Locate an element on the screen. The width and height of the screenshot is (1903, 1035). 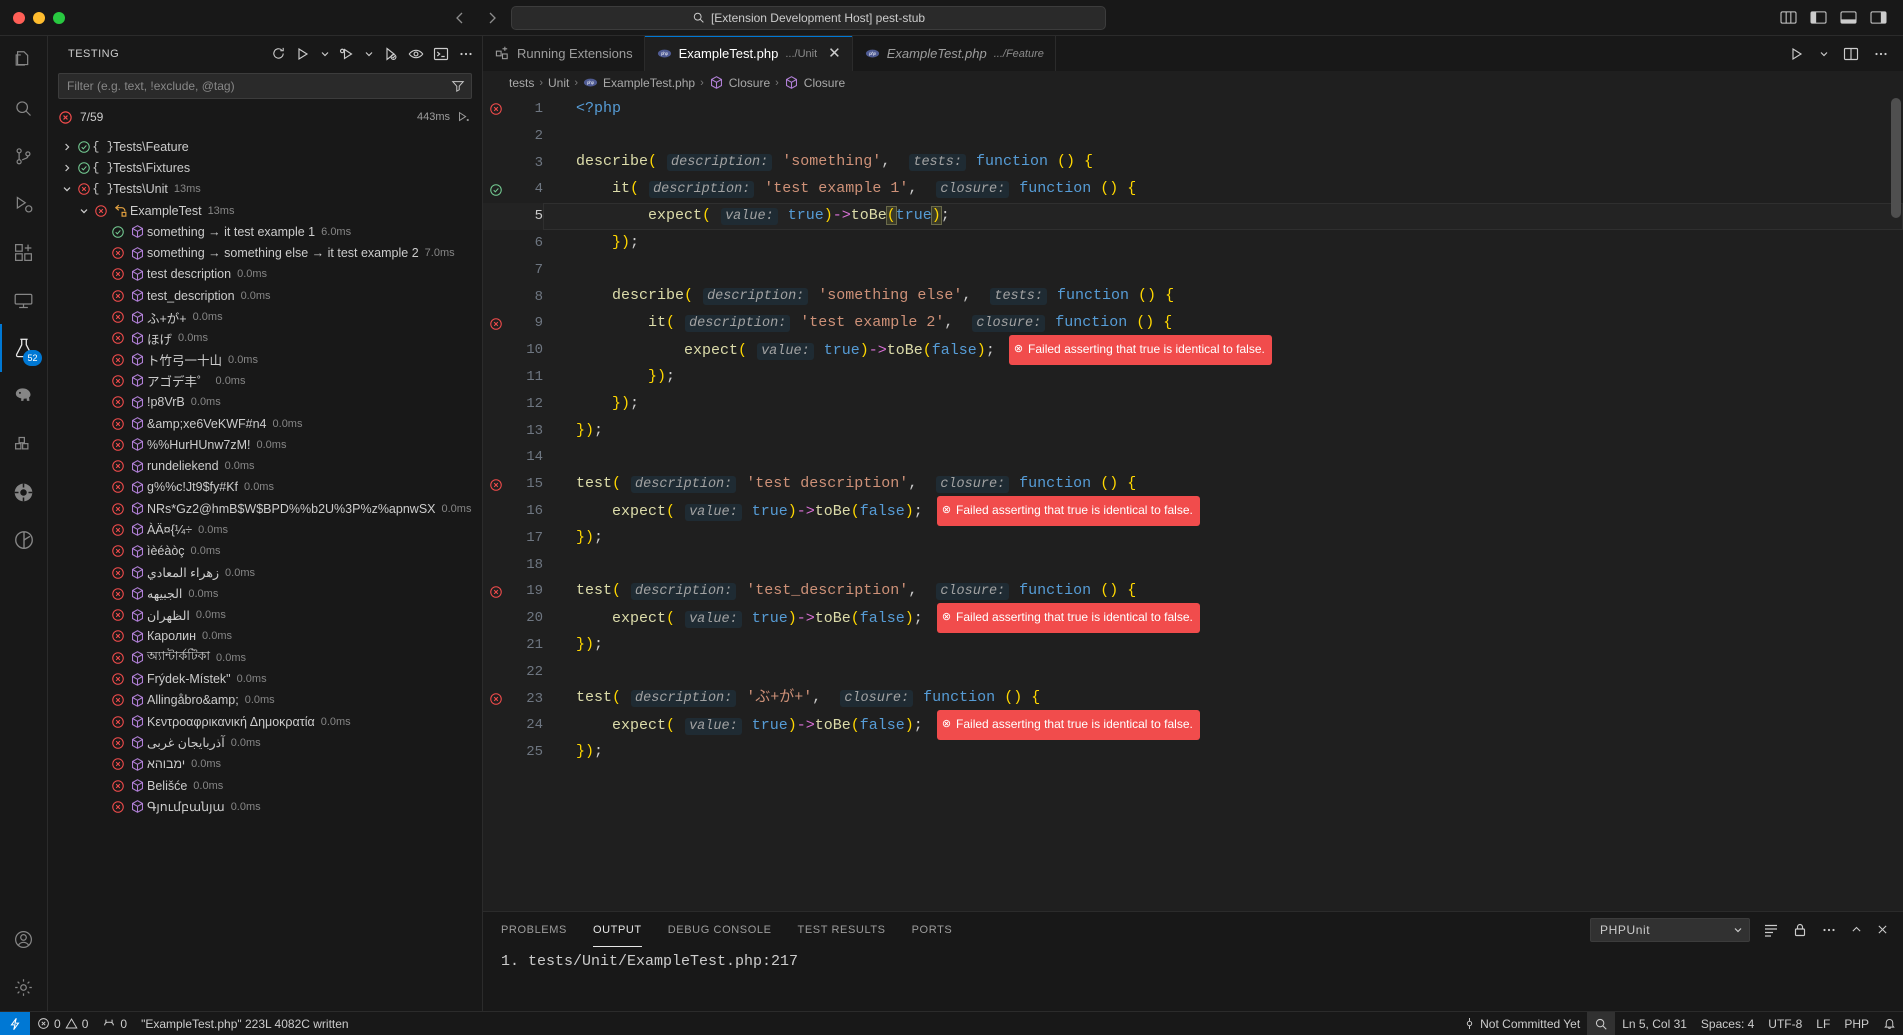
test-tree-item: test_description 0.0ms is located at coordinates (265, 295).